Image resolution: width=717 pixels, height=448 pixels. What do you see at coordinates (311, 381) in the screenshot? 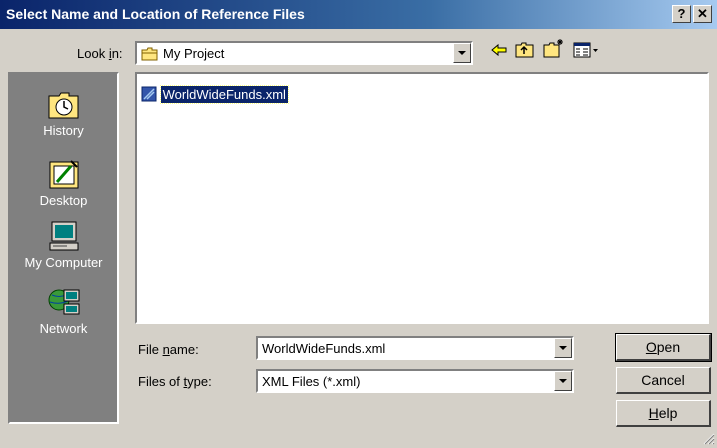
I see `file-type-value: XML Files (*.xml)` at bounding box center [311, 381].